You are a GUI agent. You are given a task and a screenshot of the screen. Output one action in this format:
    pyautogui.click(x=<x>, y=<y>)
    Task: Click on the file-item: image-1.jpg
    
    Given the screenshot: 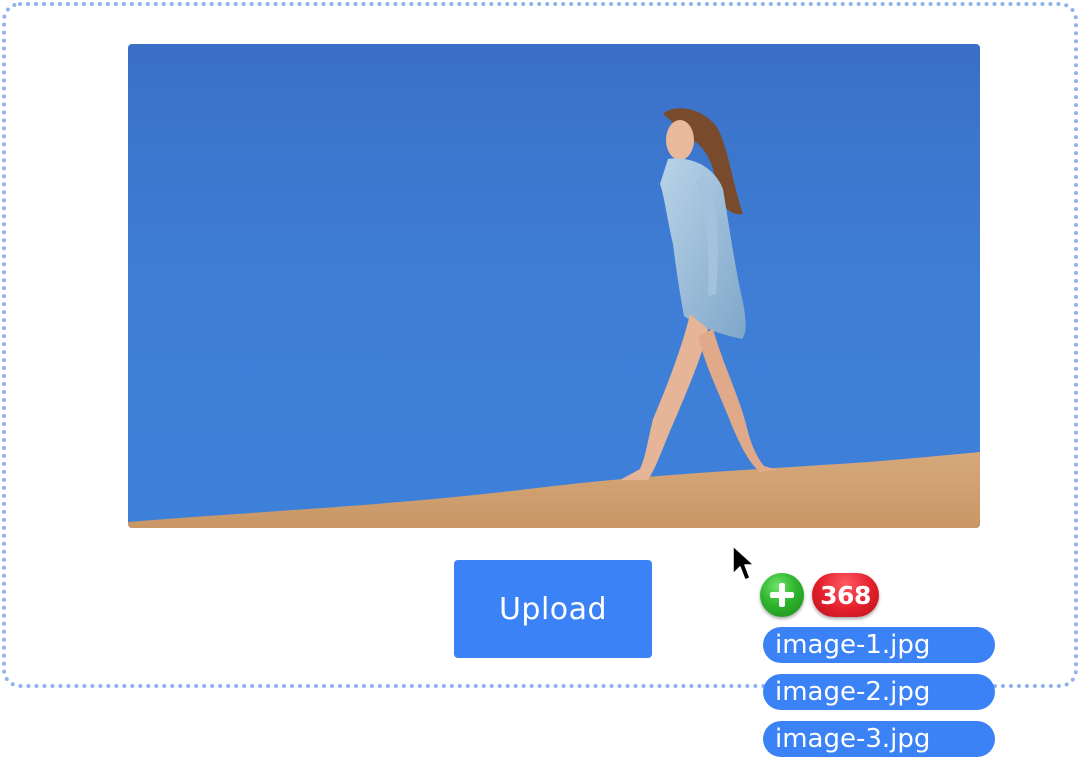 What is the action you would take?
    pyautogui.click(x=879, y=645)
    